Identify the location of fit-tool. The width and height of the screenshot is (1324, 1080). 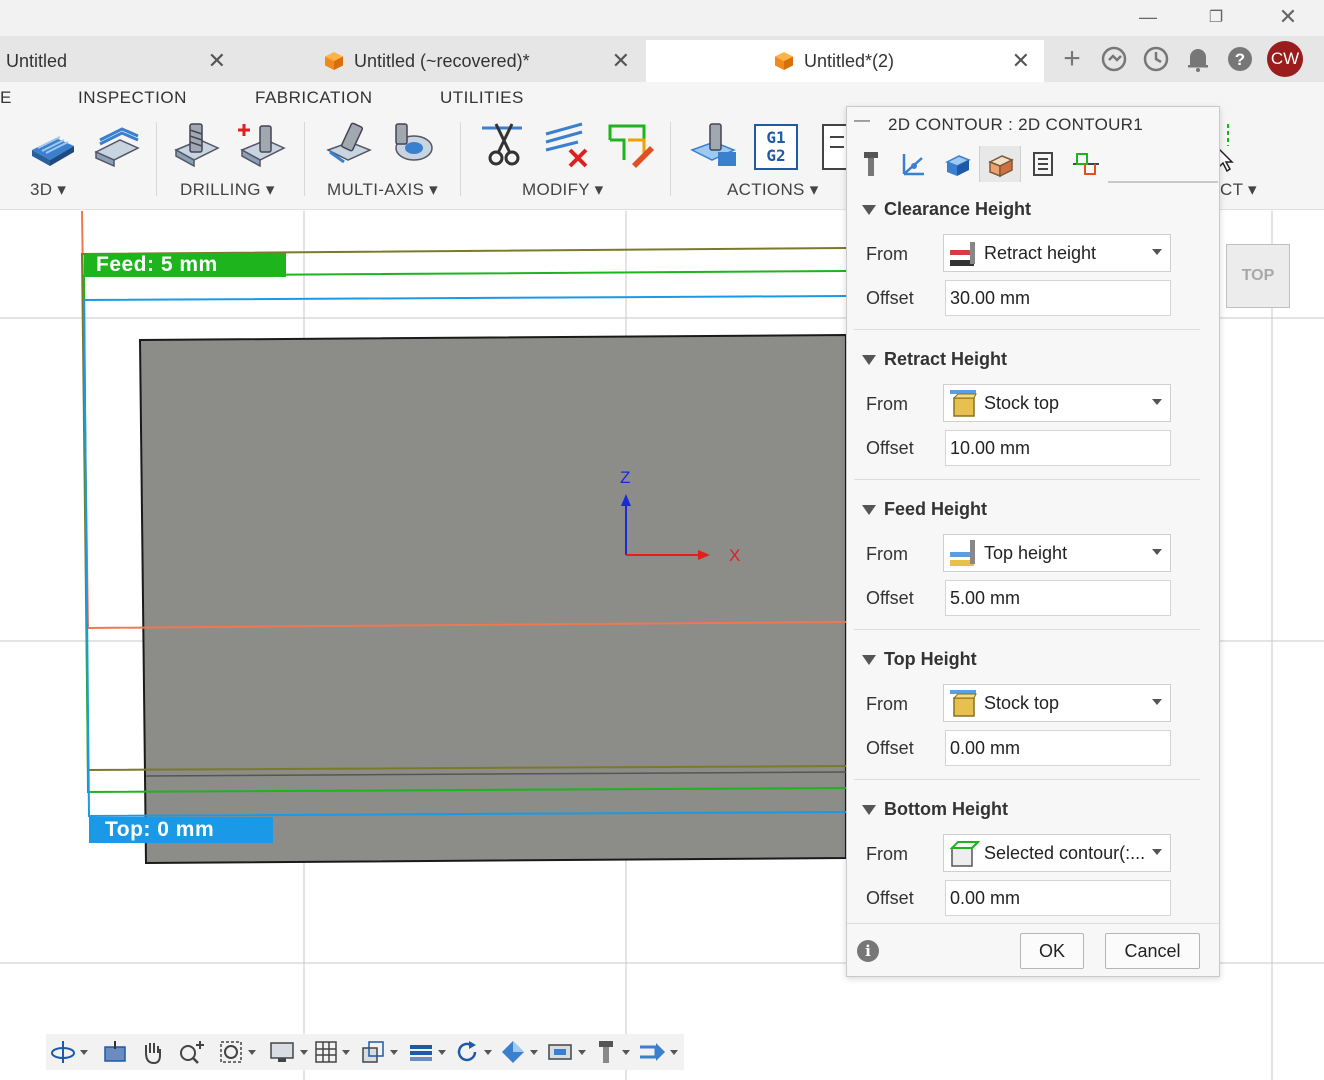
(237, 1052).